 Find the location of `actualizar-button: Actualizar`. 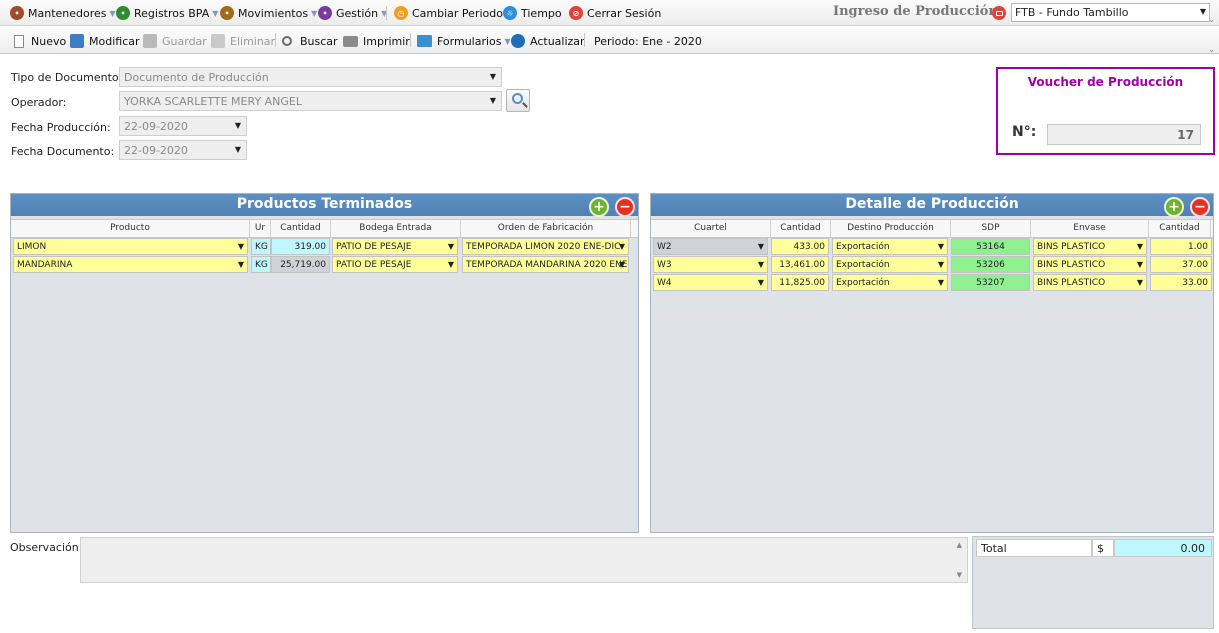

actualizar-button: Actualizar is located at coordinates (548, 41).